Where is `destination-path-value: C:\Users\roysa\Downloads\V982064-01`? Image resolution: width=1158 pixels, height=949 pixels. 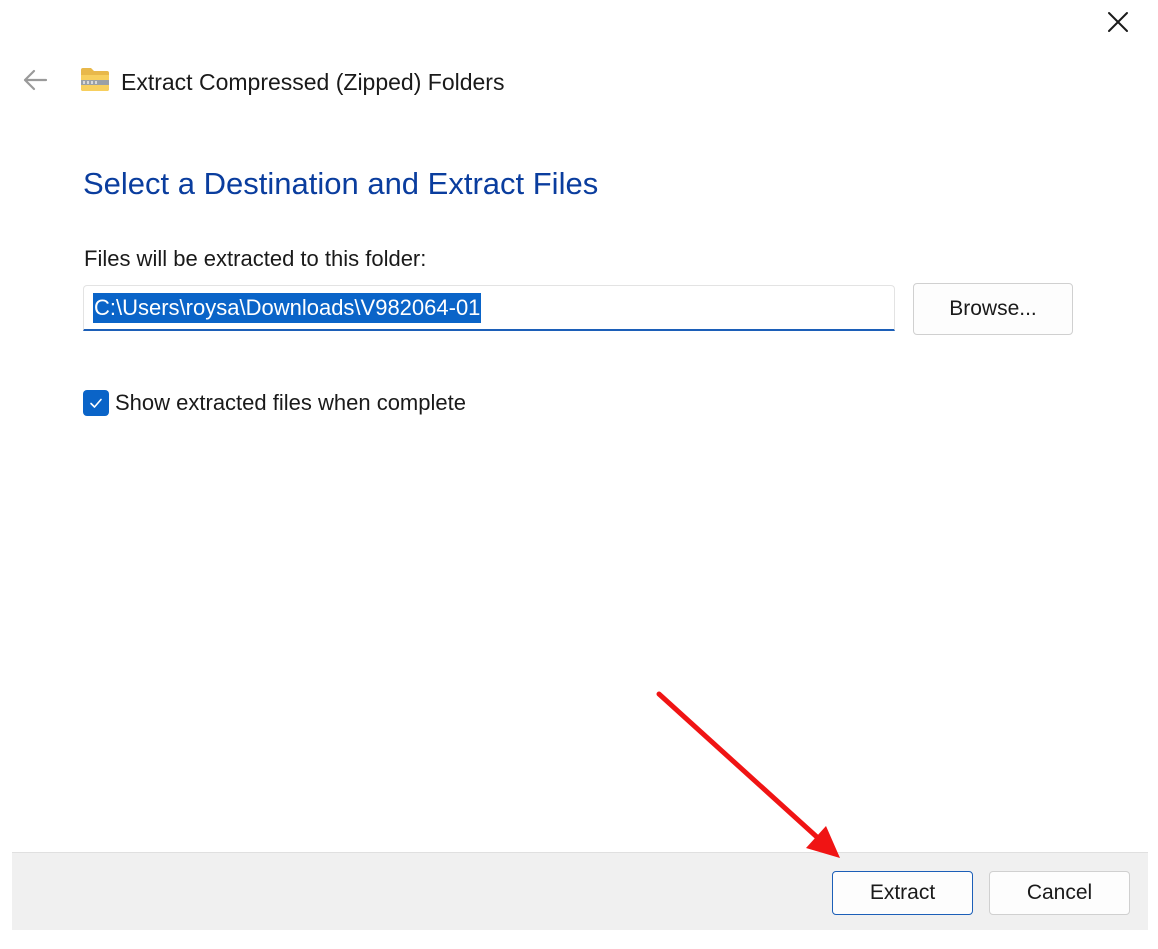
destination-path-value: C:\Users\roysa\Downloads\V982064-01 is located at coordinates (287, 307).